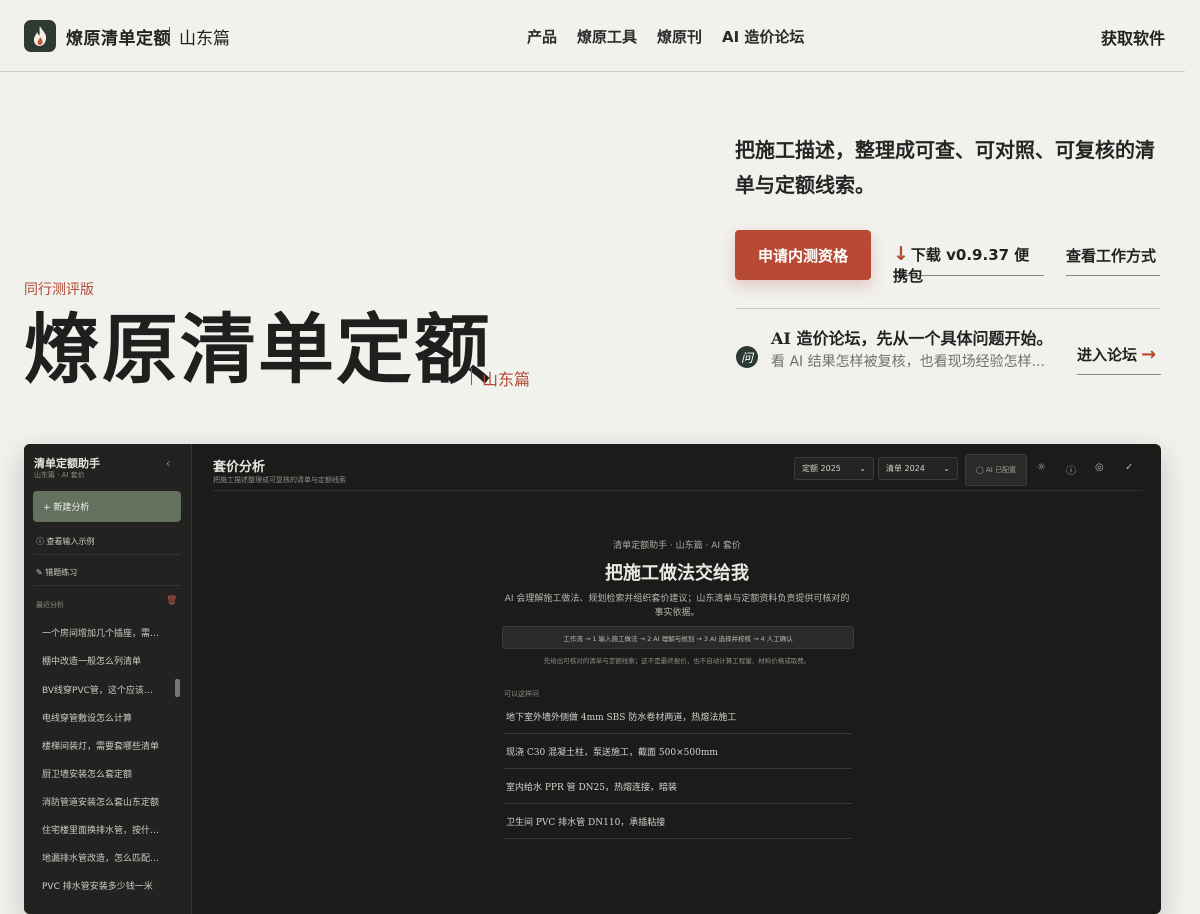  What do you see at coordinates (542, 36) in the screenshot?
I see `nav-product: 产品` at bounding box center [542, 36].